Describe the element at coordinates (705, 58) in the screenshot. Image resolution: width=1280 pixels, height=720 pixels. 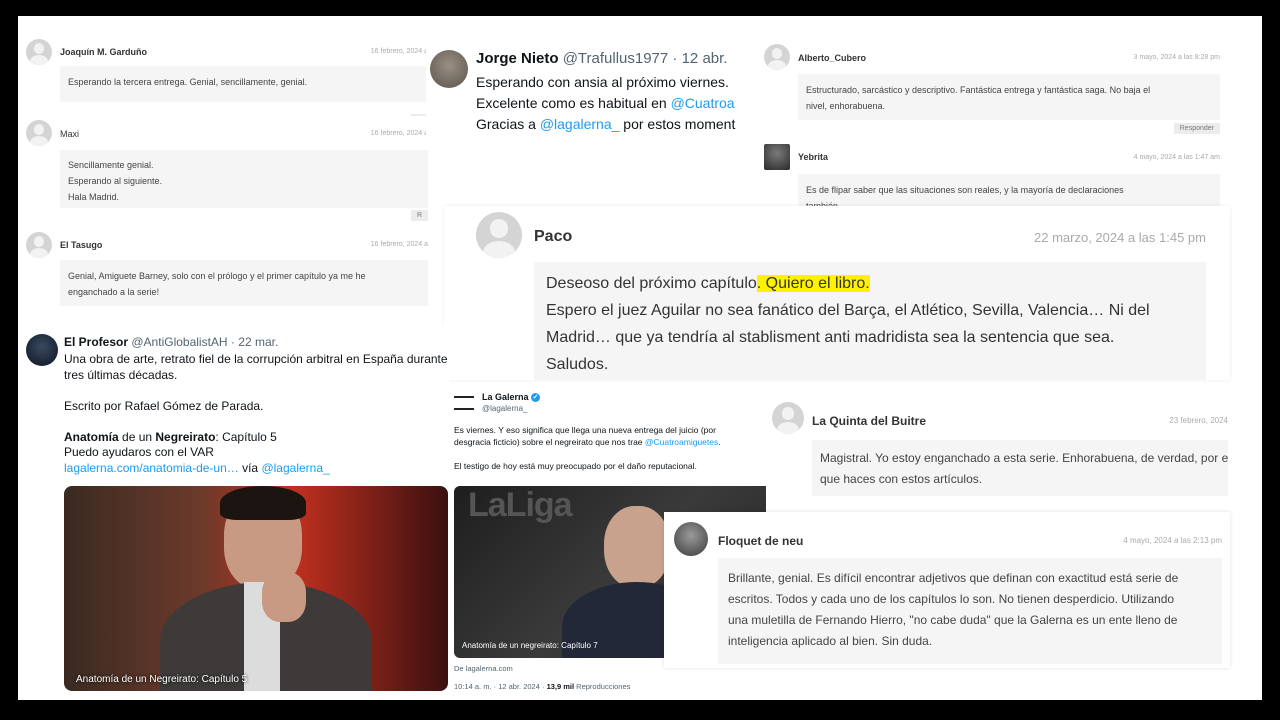
I see `tweet-date: 12 abr.` at that location.